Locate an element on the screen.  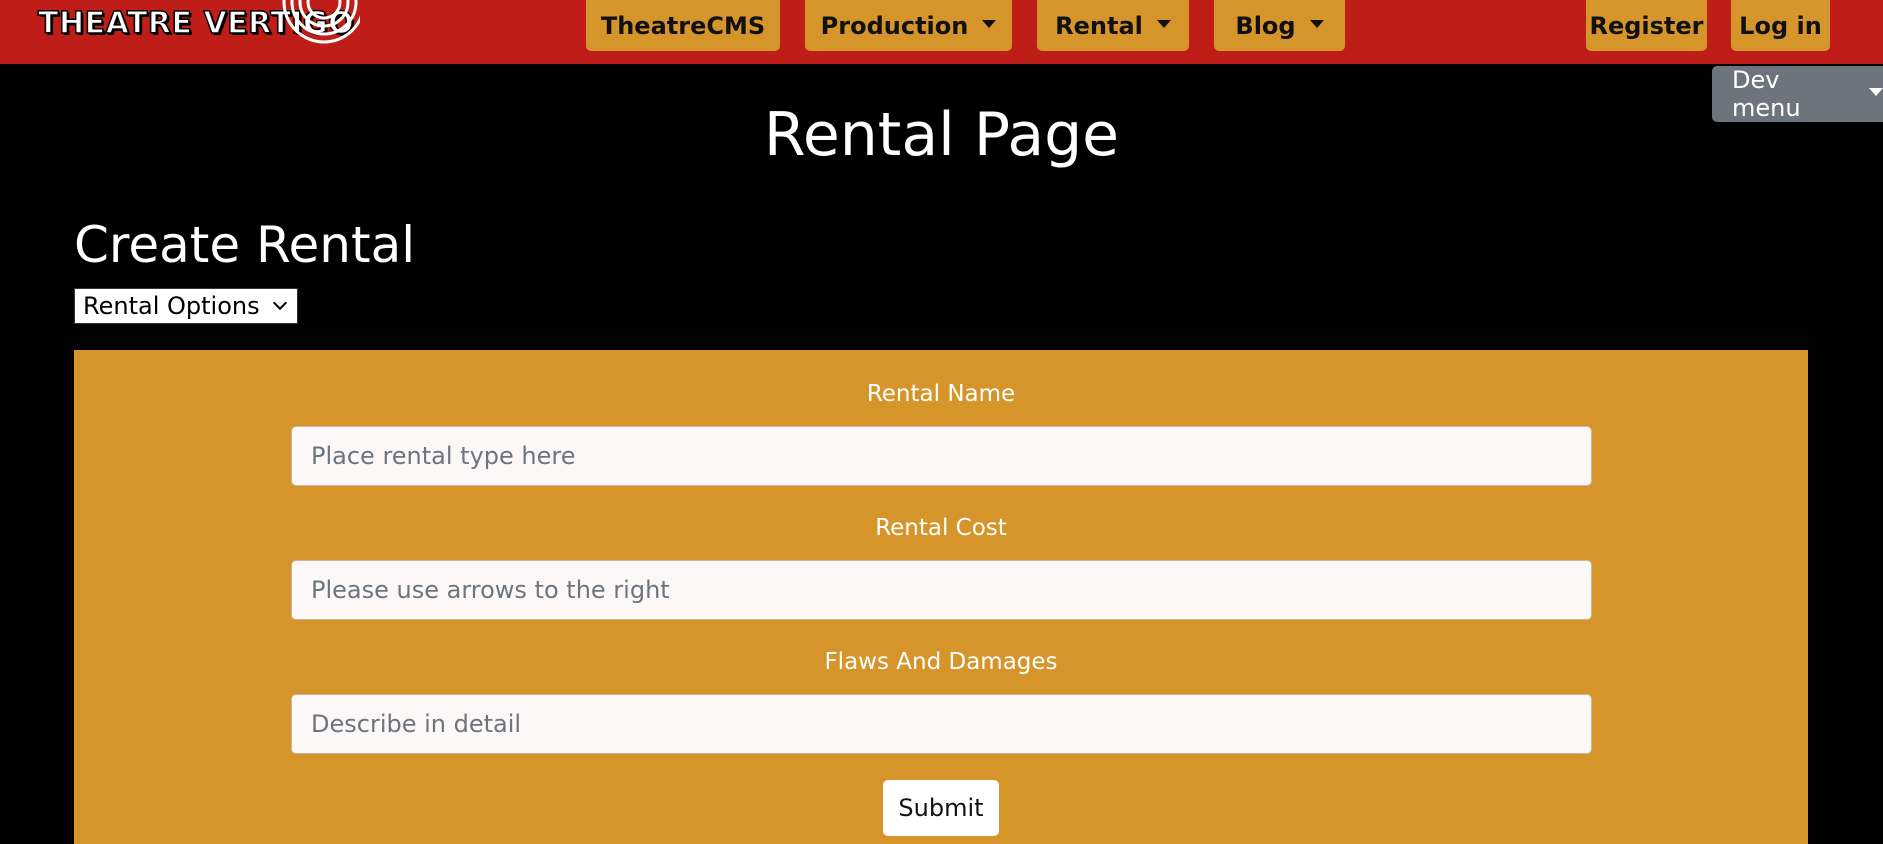
nav-production-dropdown: Production is located at coordinates (908, 25).